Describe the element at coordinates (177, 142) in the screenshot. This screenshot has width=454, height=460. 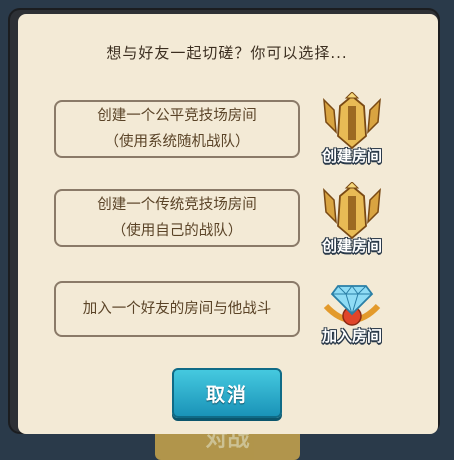
I see `option-line-2: （使用系统随机战队）` at that location.